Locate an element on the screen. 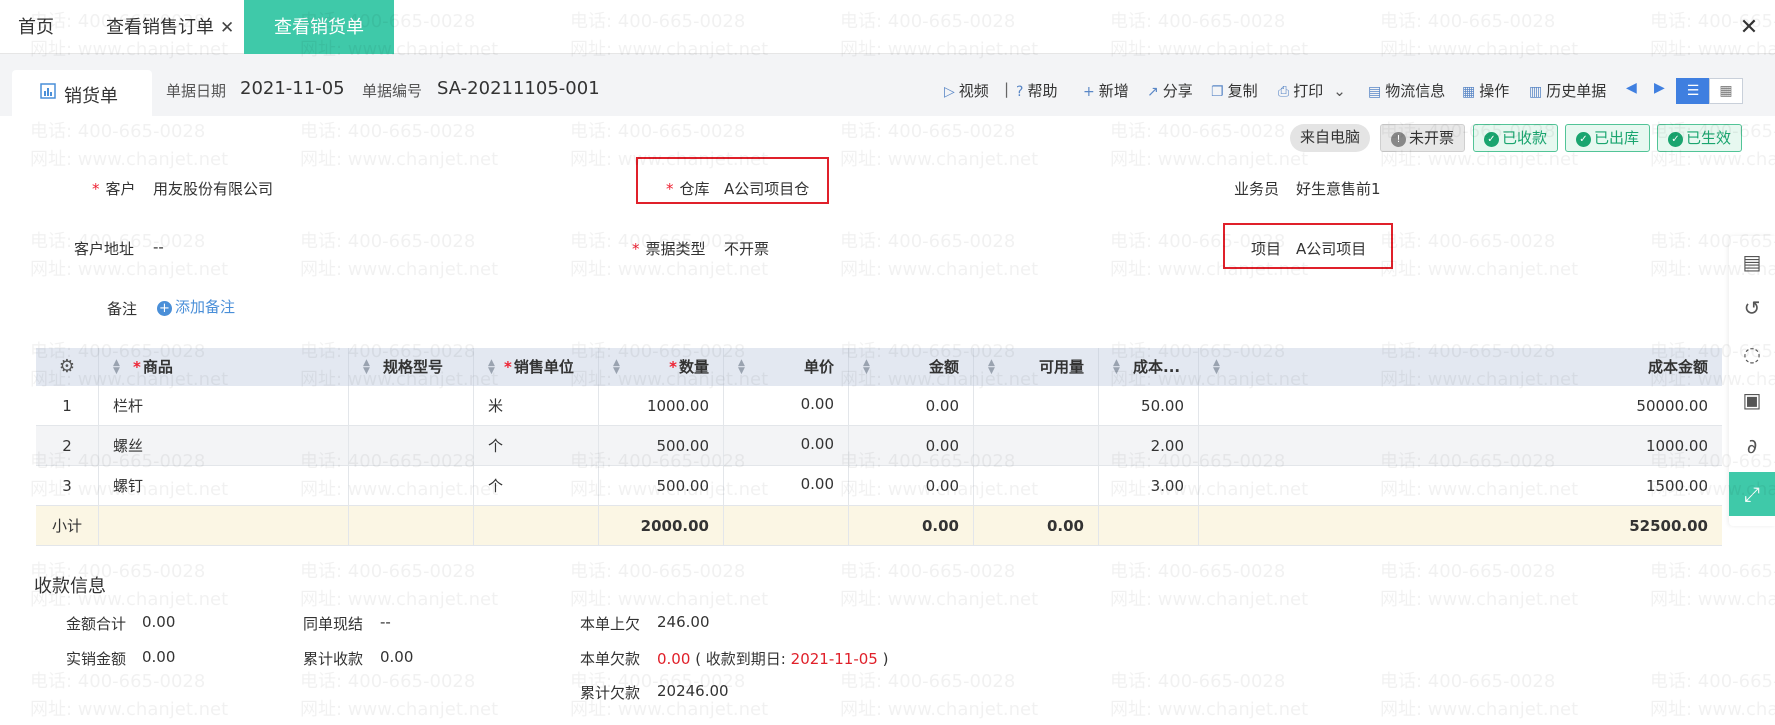  settle-value: -- is located at coordinates (385, 622).